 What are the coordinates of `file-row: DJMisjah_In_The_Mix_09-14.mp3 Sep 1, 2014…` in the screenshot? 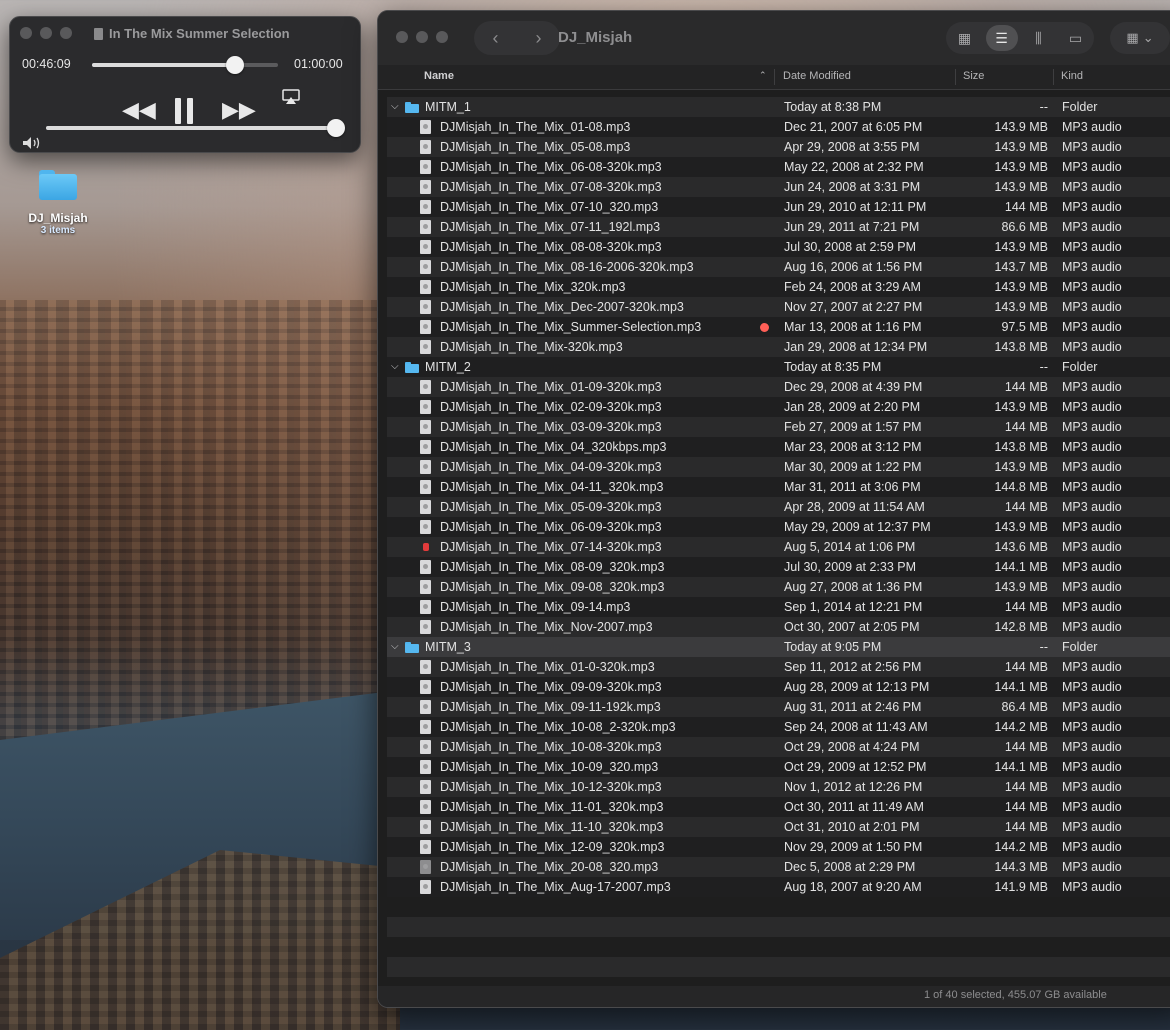 It's located at (778, 607).